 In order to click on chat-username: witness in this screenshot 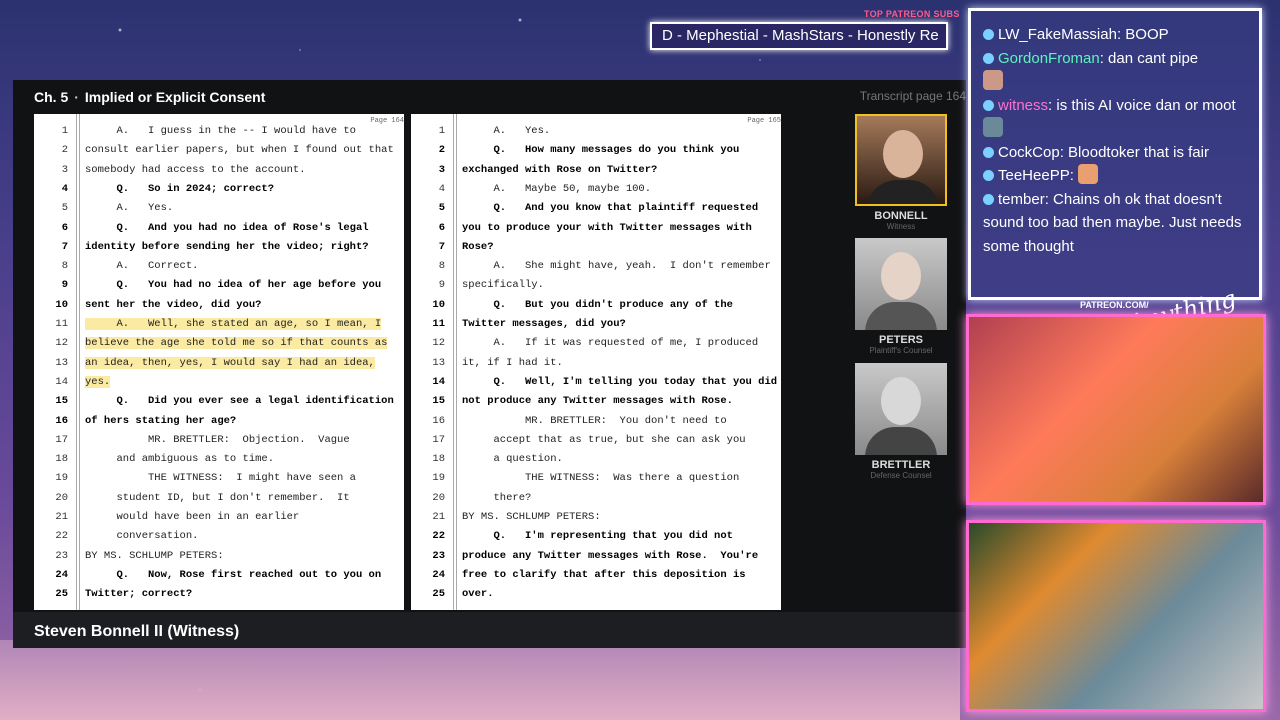, I will do `click(1023, 105)`.